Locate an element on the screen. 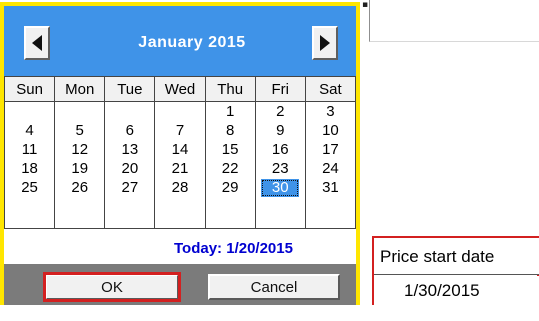 This screenshot has height=321, width=539. date-label: 16 is located at coordinates (280, 149).